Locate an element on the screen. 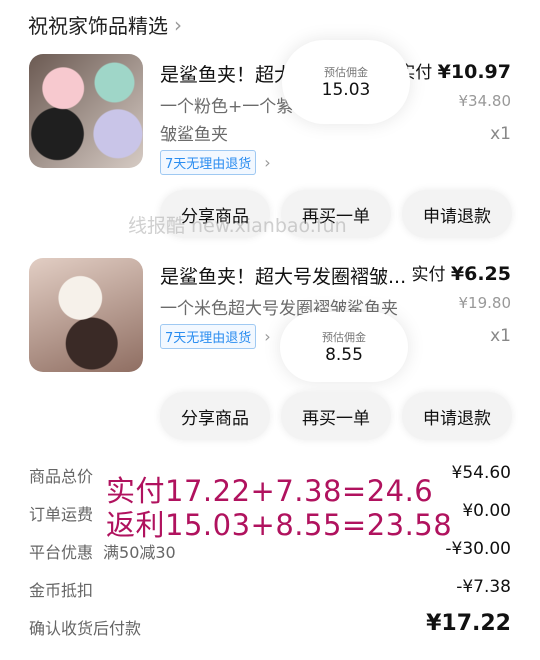  pay-after-receipt-value: ¥17.22 is located at coordinates (468, 623).